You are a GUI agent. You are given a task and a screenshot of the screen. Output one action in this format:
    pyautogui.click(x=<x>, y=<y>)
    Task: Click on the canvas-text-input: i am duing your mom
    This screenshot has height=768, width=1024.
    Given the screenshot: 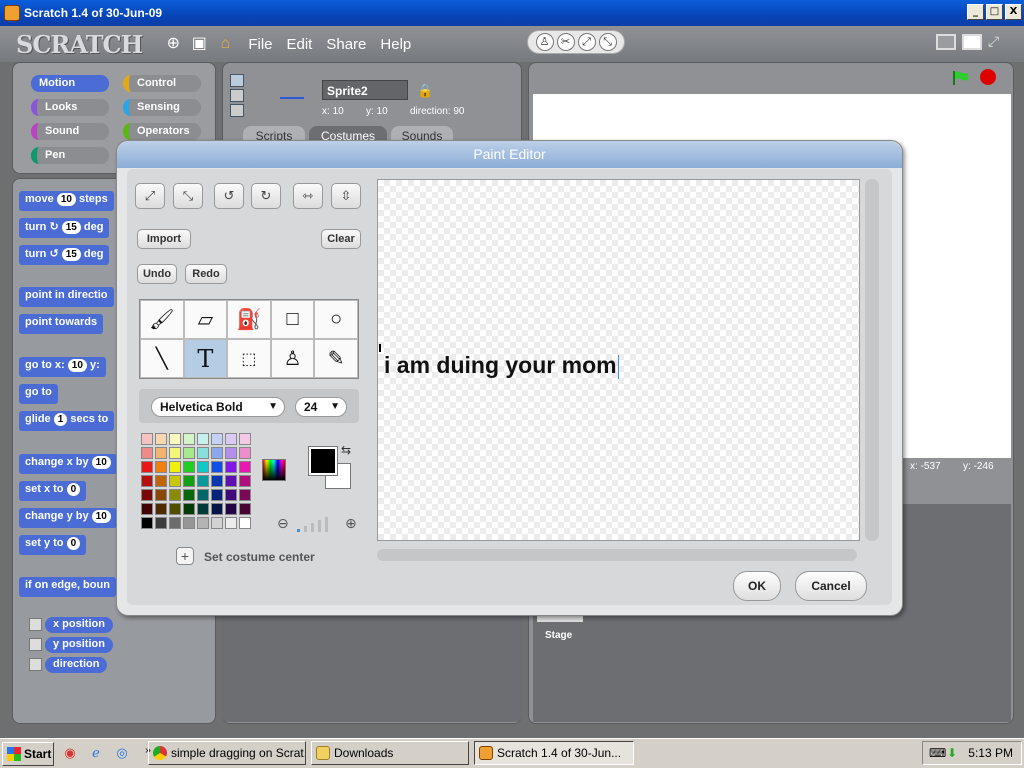 What is the action you would take?
    pyautogui.click(x=501, y=365)
    